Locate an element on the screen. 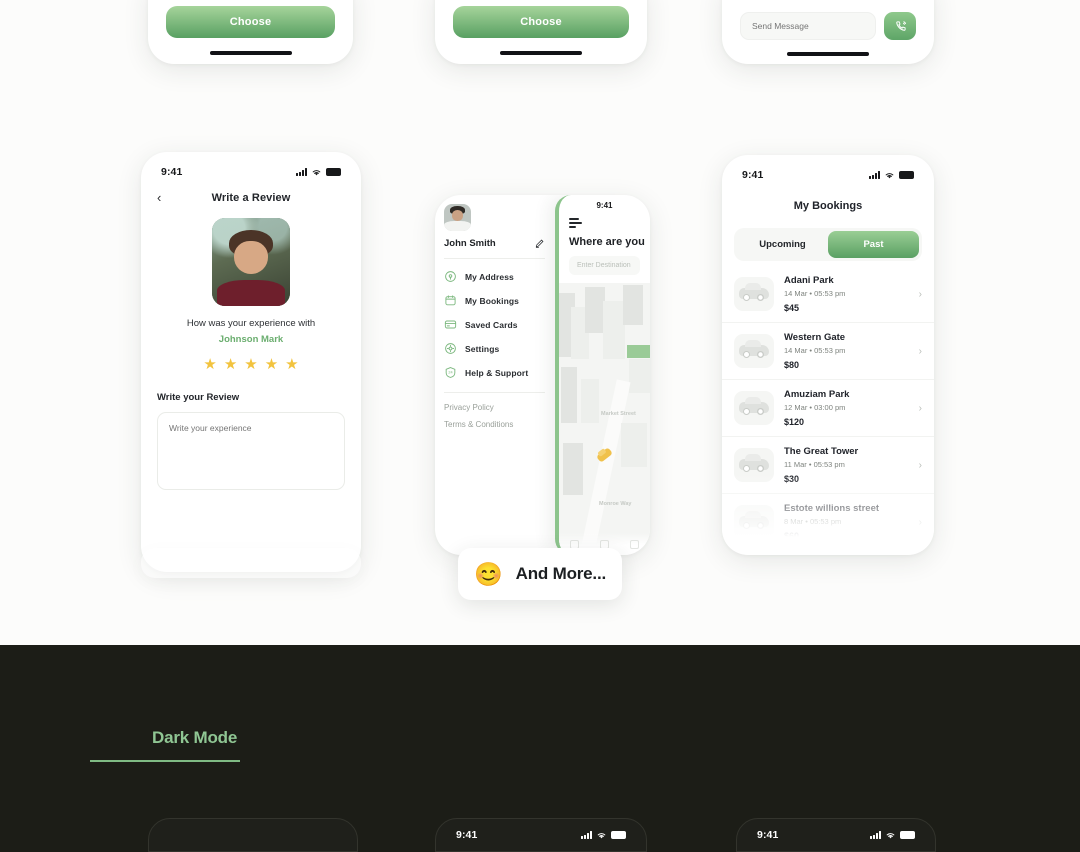 The image size is (1080, 852). menu-item-label: Help & Support is located at coordinates (497, 372).